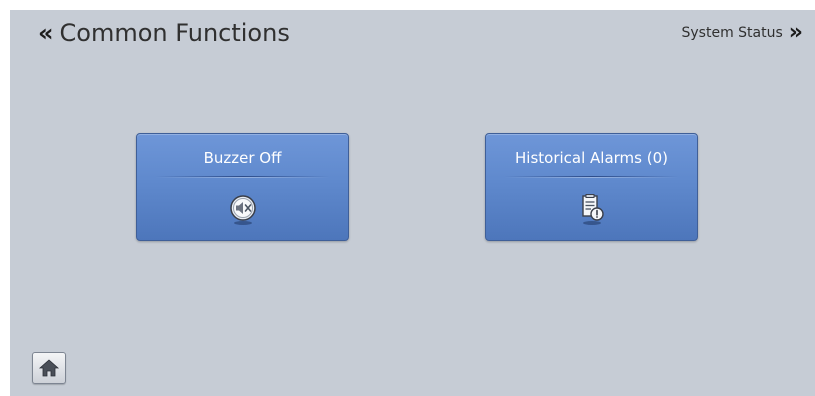 The image size is (815, 396). I want to click on page-title: Common Functions, so click(174, 33).